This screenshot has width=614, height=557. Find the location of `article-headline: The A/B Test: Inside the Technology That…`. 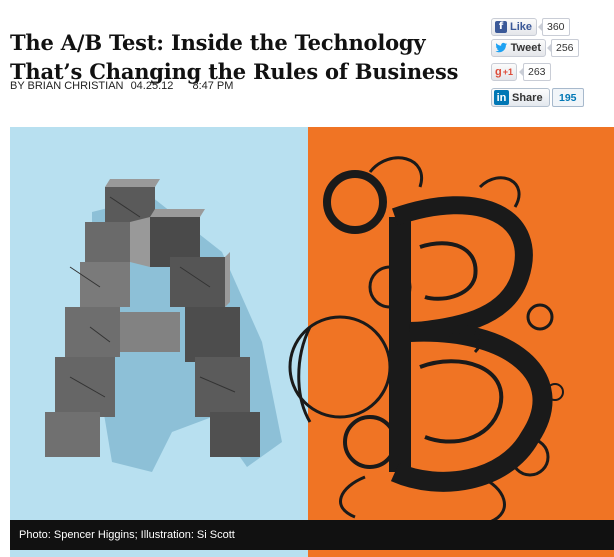

article-headline: The A/B Test: Inside the Technology That… is located at coordinates (234, 57).